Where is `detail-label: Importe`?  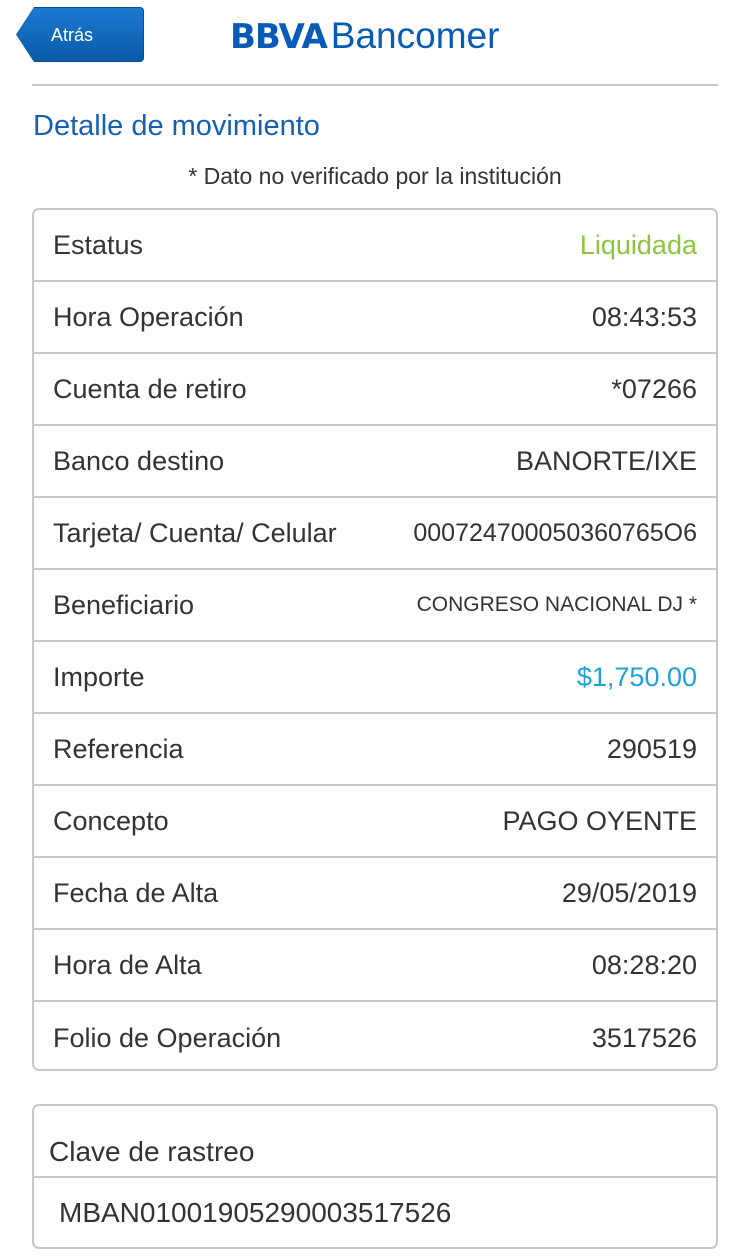
detail-label: Importe is located at coordinates (99, 676).